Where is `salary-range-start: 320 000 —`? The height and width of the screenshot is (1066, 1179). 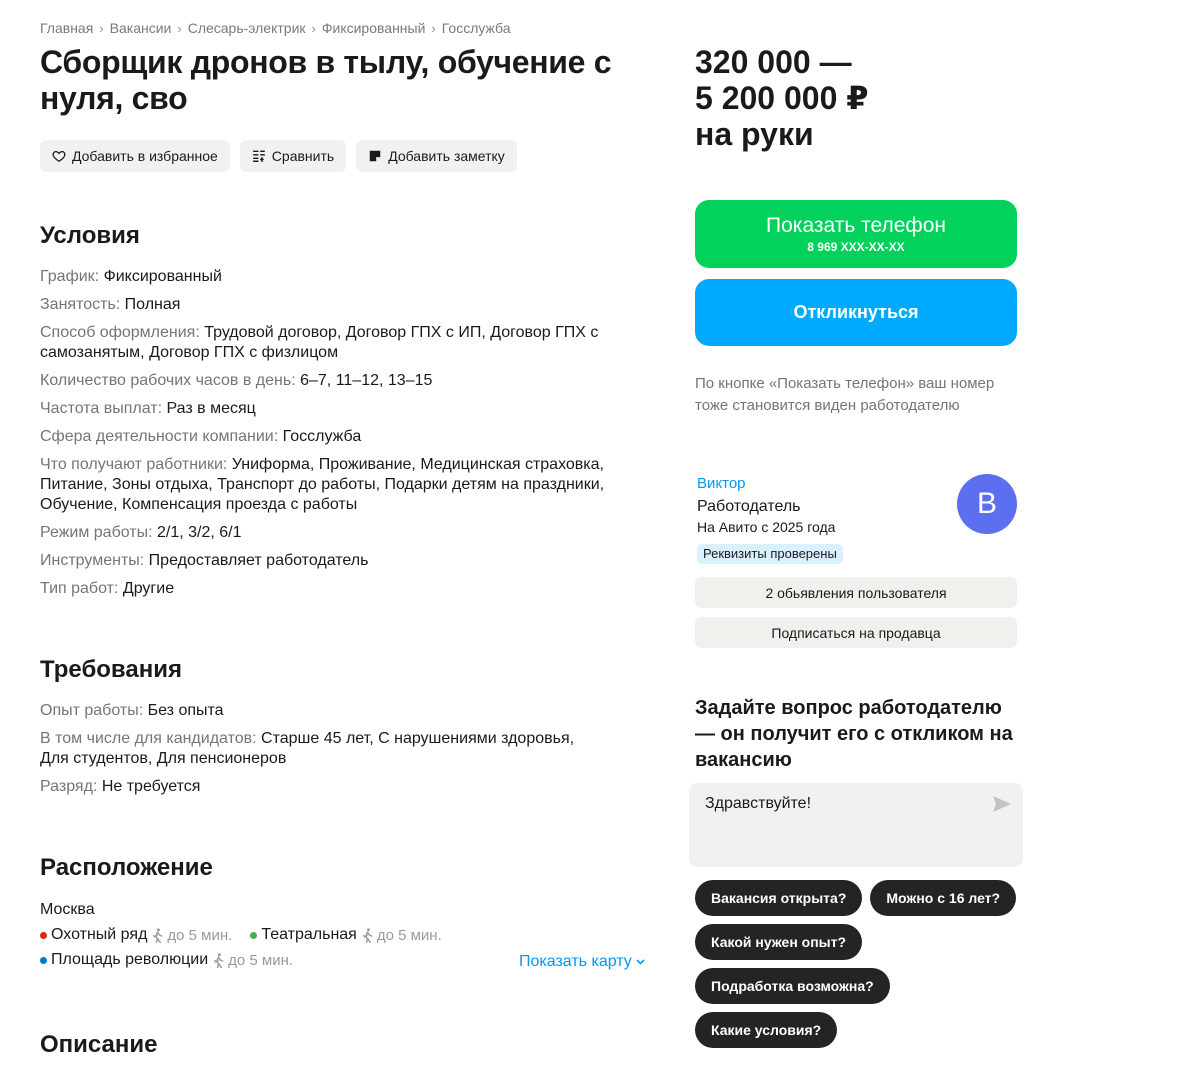 salary-range-start: 320 000 — is located at coordinates (773, 62).